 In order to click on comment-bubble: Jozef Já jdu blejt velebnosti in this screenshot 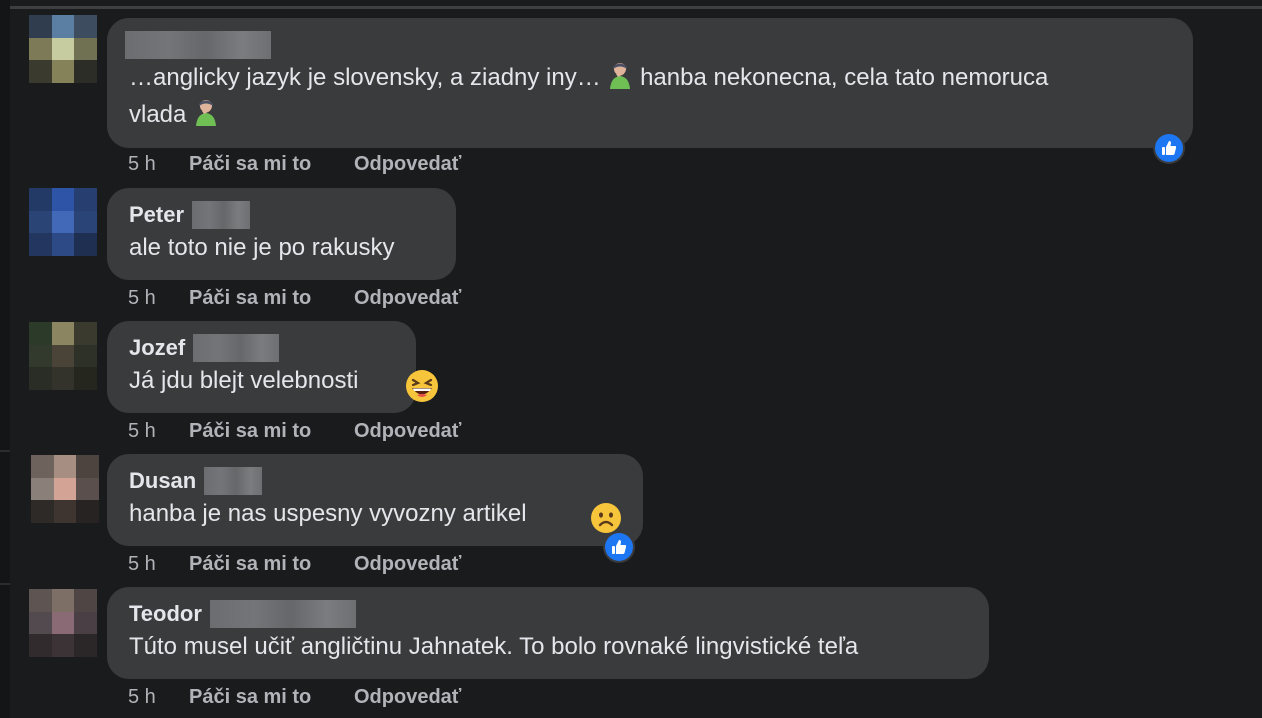, I will do `click(261, 367)`.